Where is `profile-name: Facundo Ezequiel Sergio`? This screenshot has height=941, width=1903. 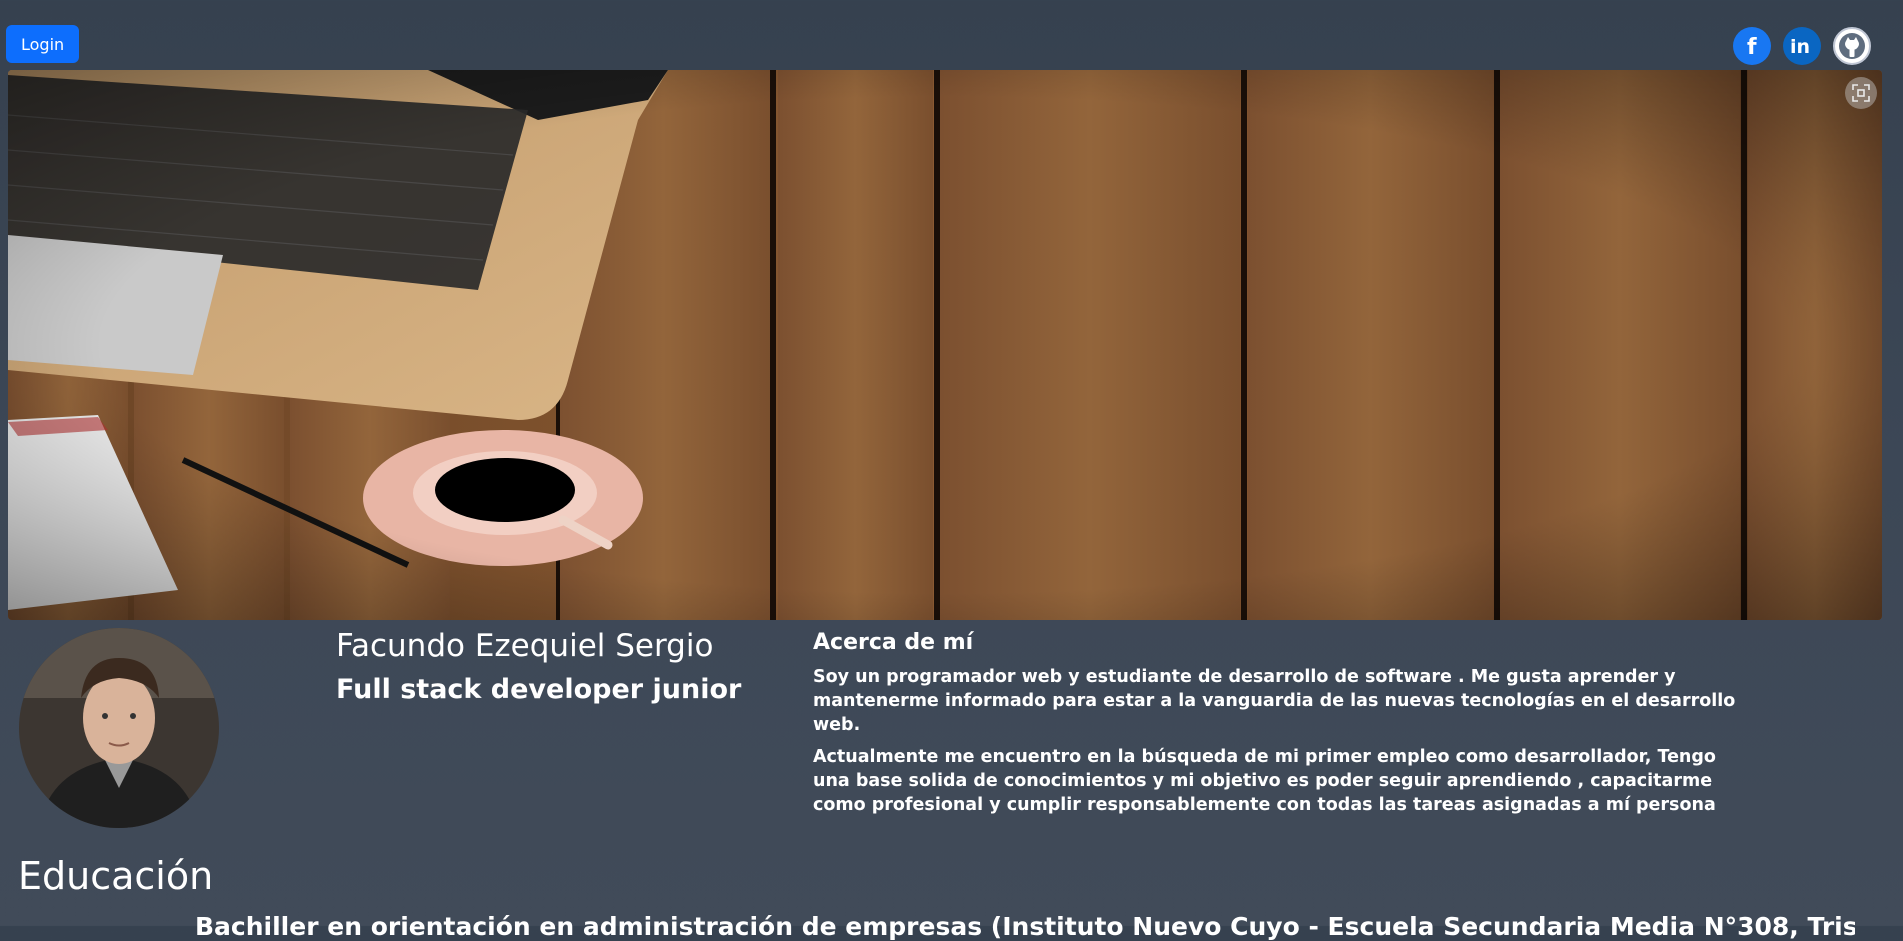 profile-name: Facundo Ezequiel Sergio is located at coordinates (525, 646).